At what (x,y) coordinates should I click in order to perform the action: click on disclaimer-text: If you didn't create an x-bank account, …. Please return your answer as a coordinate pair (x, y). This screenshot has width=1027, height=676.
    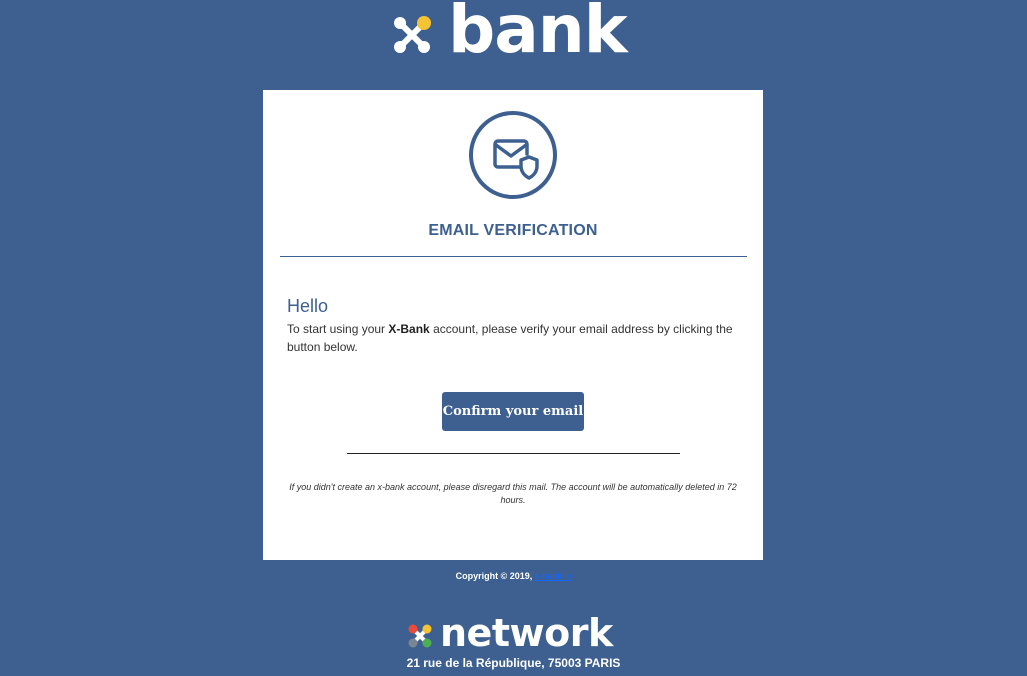
    Looking at the image, I should click on (513, 493).